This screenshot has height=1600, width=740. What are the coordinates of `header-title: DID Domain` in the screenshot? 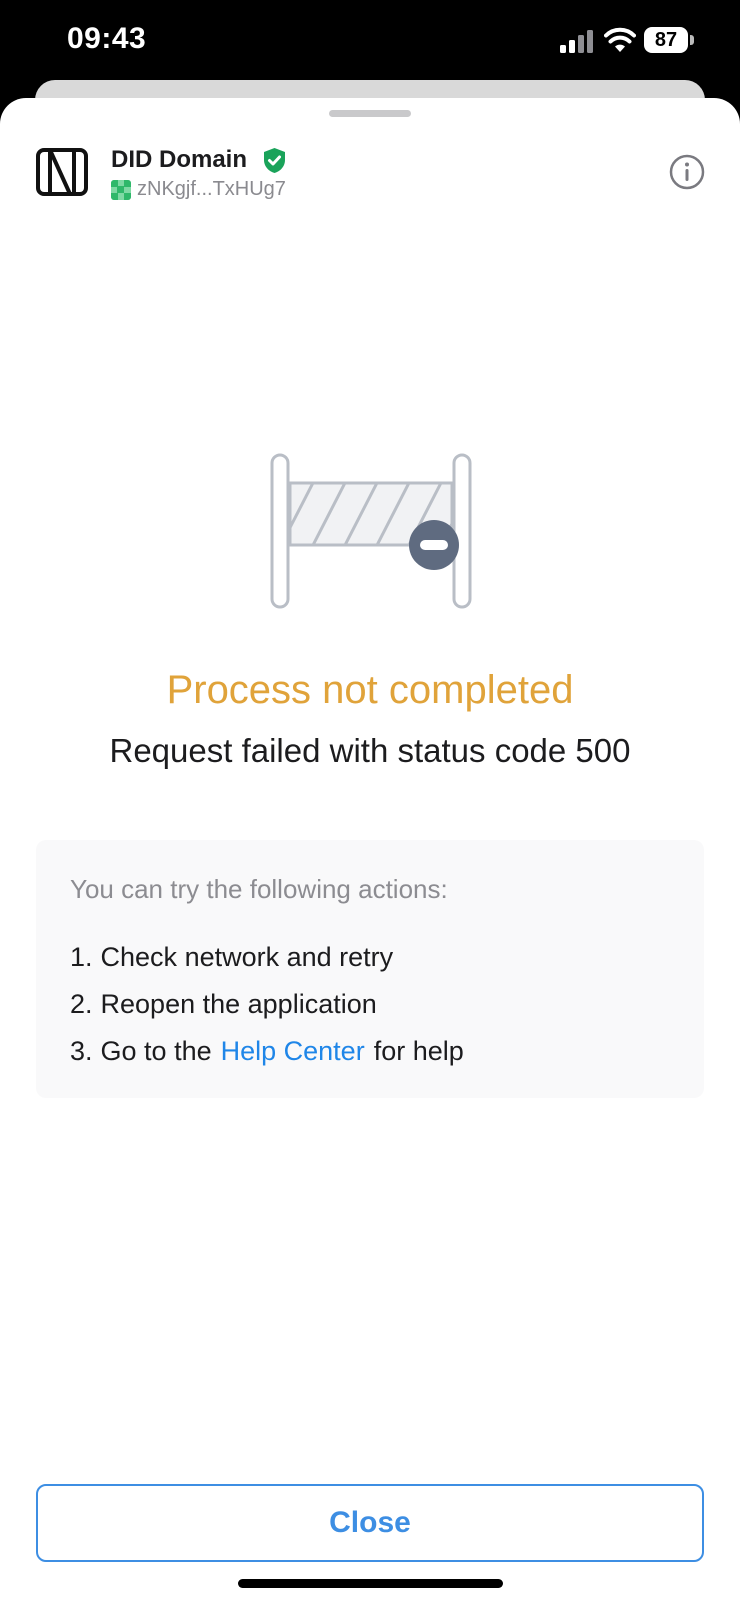 It's located at (179, 159).